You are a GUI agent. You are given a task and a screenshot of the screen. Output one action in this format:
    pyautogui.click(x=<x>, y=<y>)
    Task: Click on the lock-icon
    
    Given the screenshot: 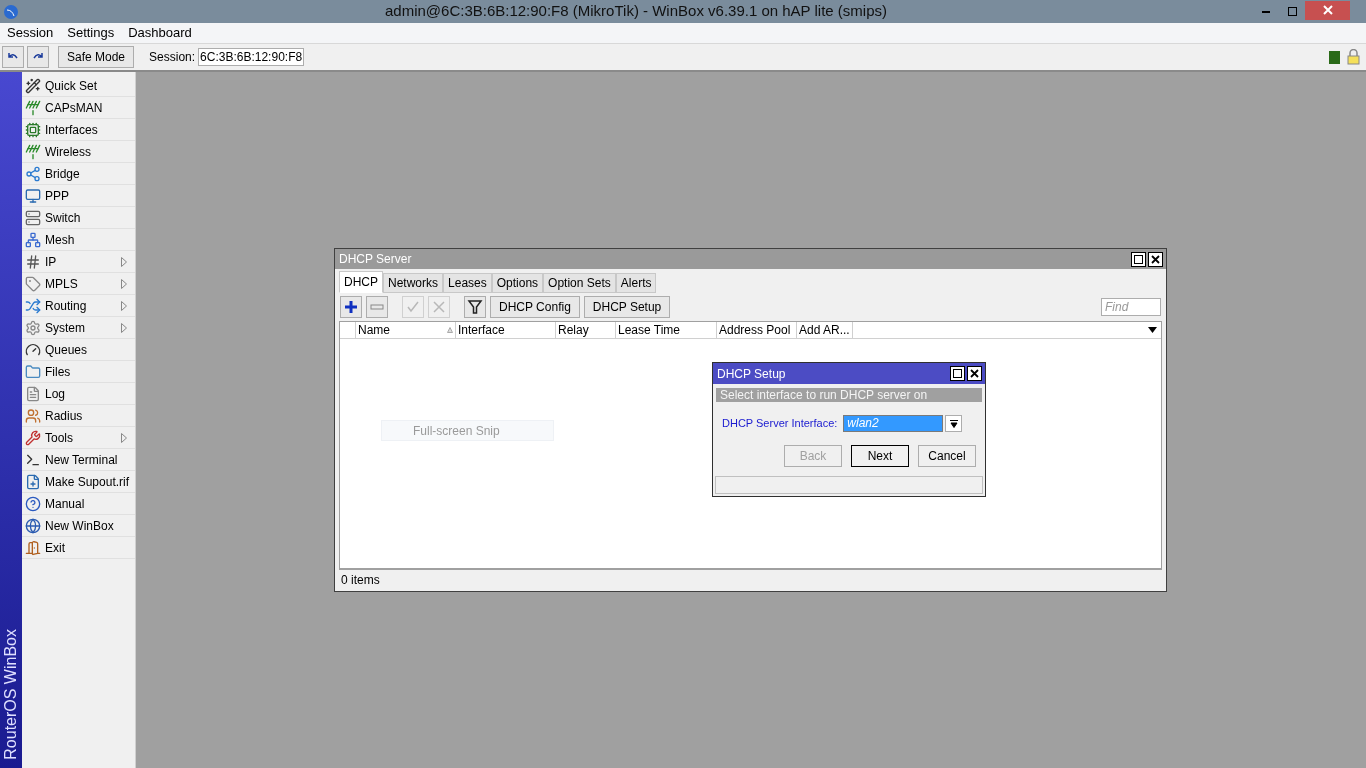 What is the action you would take?
    pyautogui.click(x=1353, y=57)
    